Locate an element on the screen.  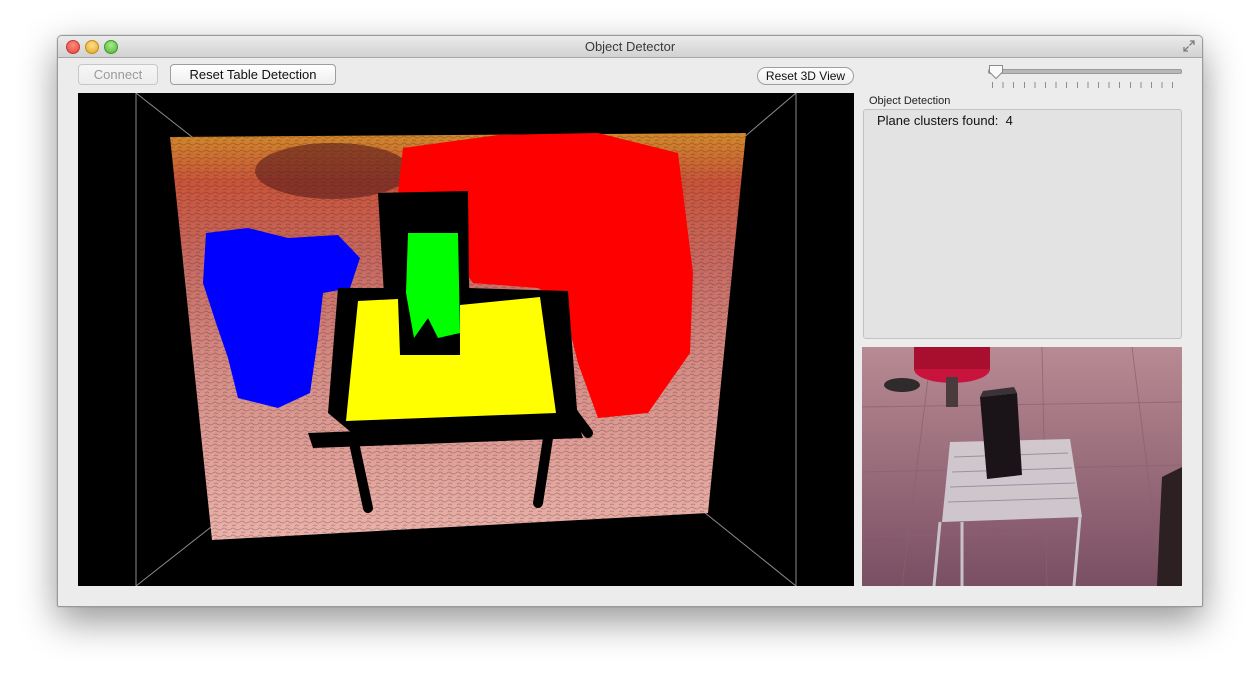
slider is located at coordinates (1085, 78).